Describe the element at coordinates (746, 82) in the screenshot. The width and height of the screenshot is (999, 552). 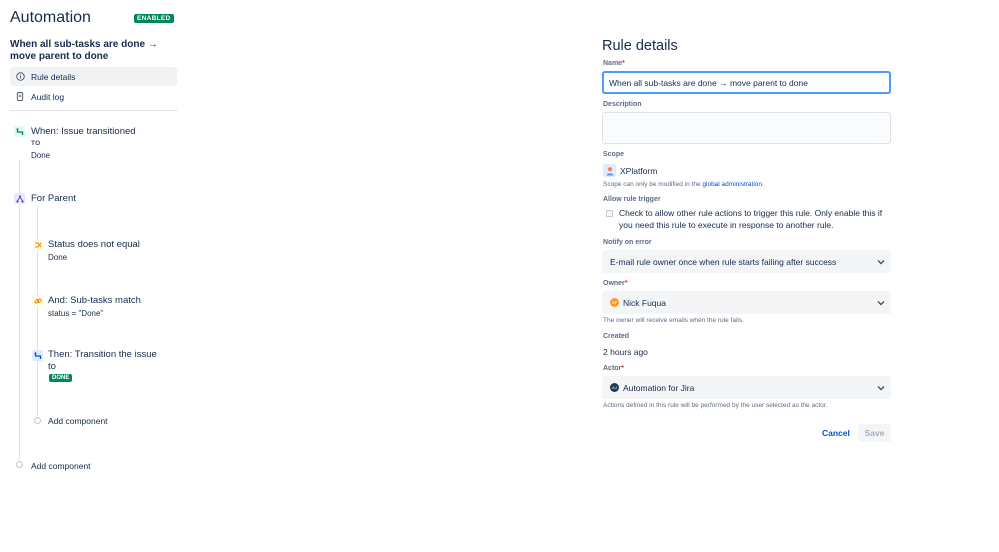
I see `name-input` at that location.